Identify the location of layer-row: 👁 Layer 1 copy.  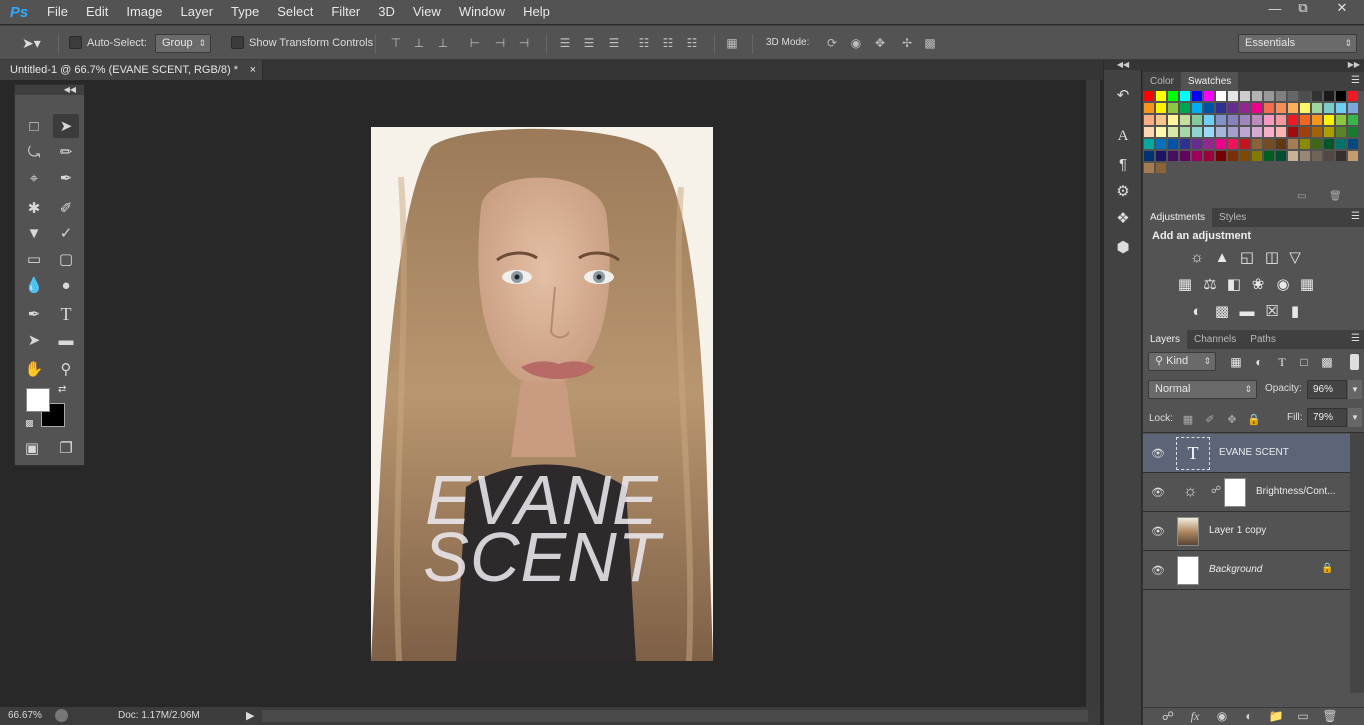
(1246, 531).